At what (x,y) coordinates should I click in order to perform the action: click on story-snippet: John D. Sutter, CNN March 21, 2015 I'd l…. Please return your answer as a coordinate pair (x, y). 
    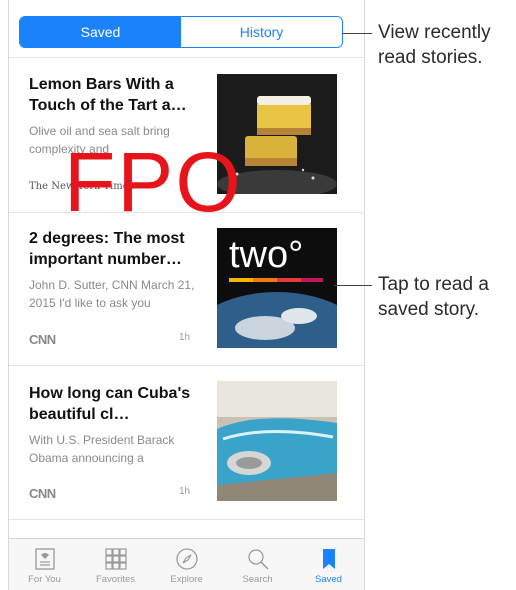
    Looking at the image, I should click on (112, 294).